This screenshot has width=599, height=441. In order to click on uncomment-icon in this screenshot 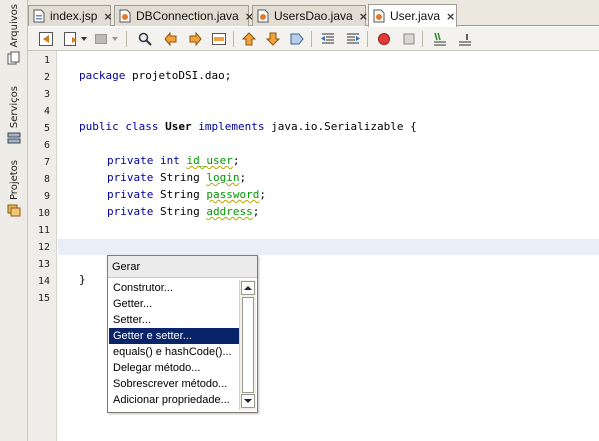, I will do `click(465, 40)`.